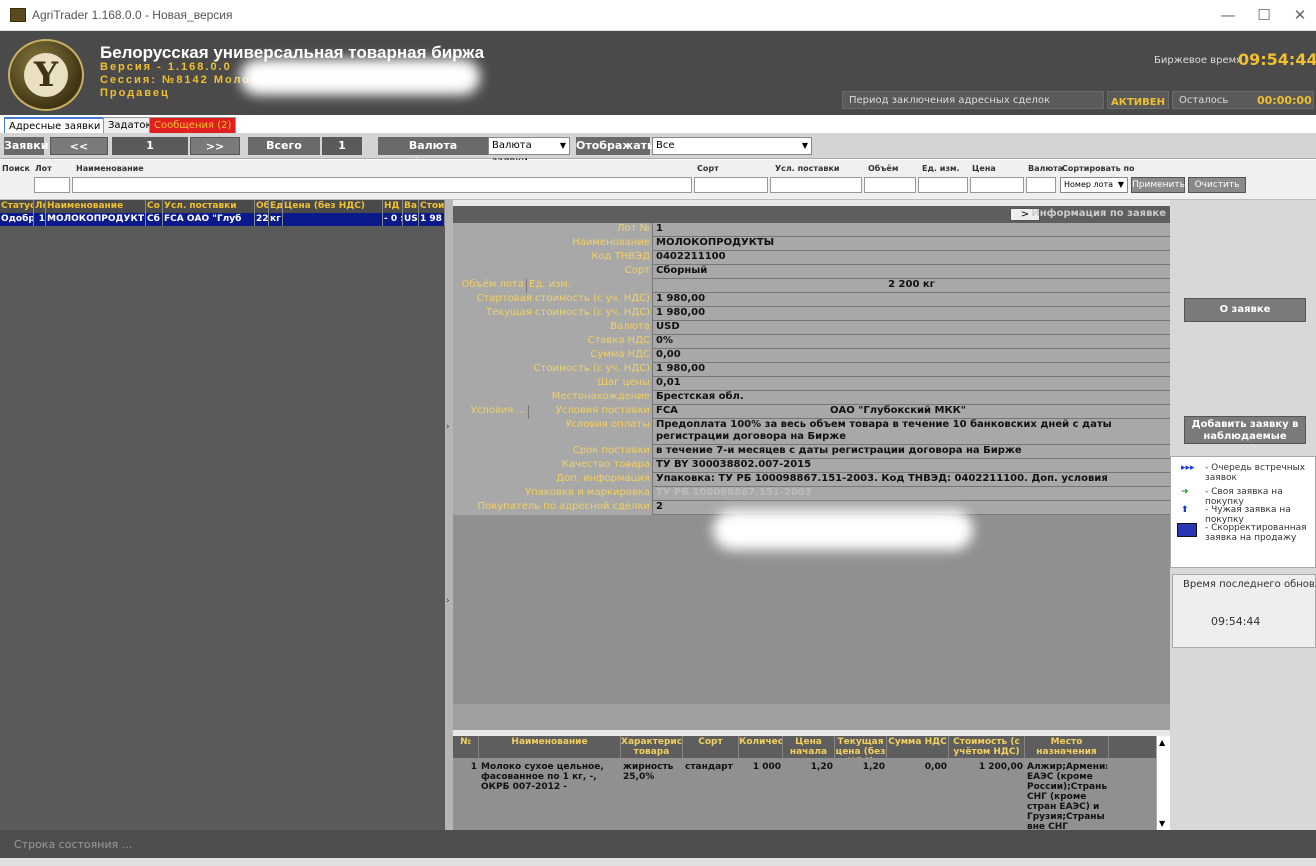  Describe the element at coordinates (529, 152) in the screenshot. I see `currency-select: Валюта заявки▼` at that location.